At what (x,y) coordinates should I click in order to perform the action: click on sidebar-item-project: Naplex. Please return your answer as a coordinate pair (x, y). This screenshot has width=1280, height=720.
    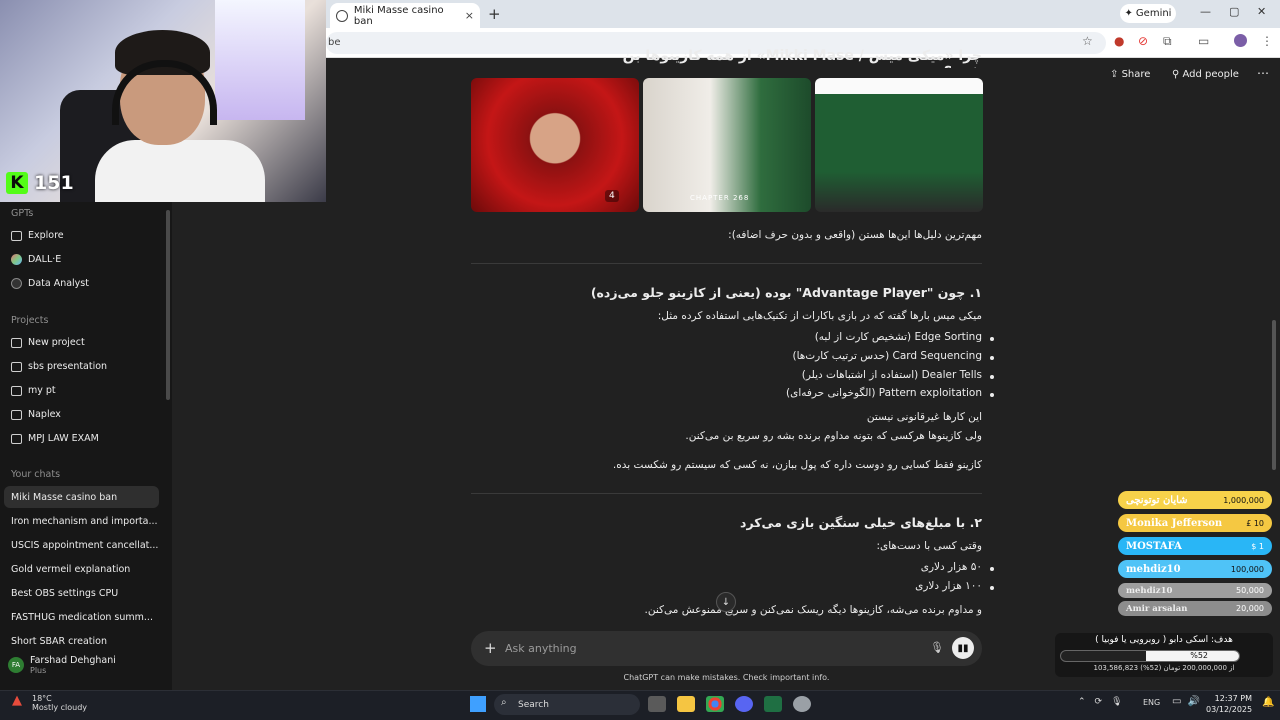
    Looking at the image, I should click on (36, 414).